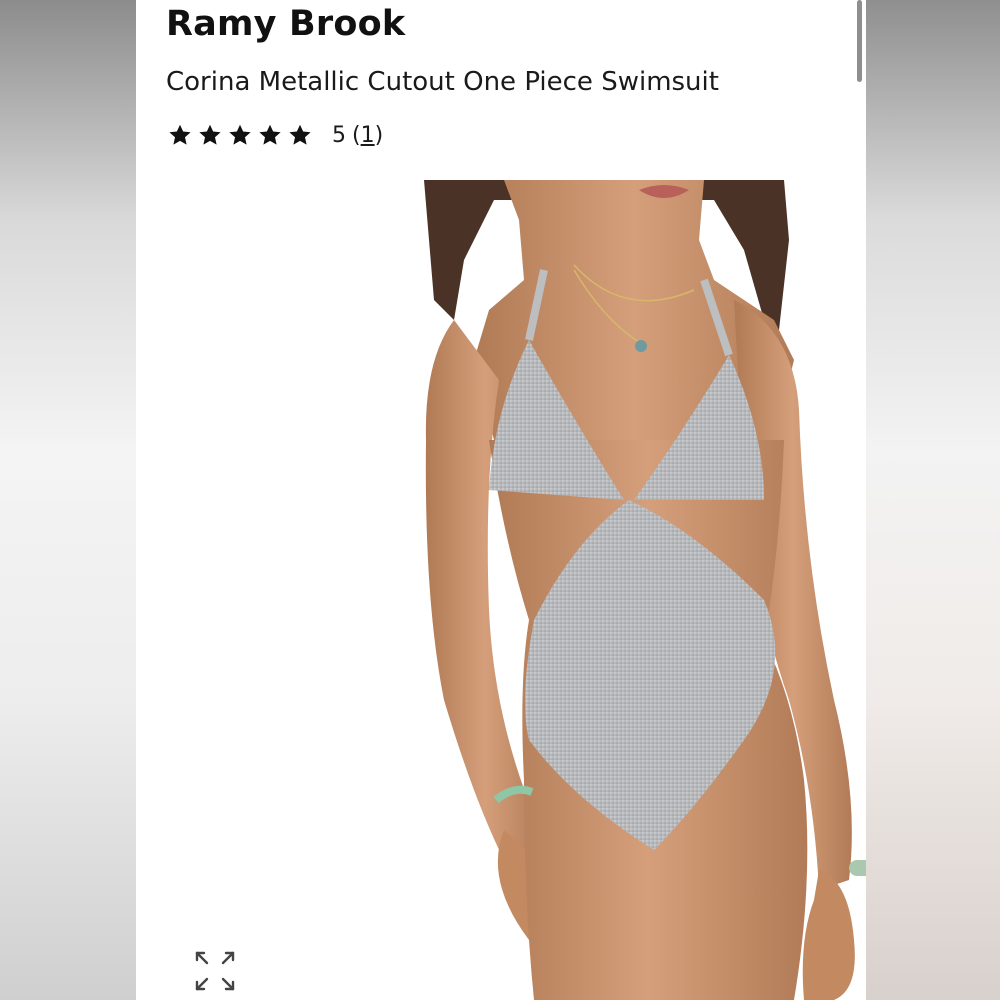  I want to click on expand-icon, so click(215, 971).